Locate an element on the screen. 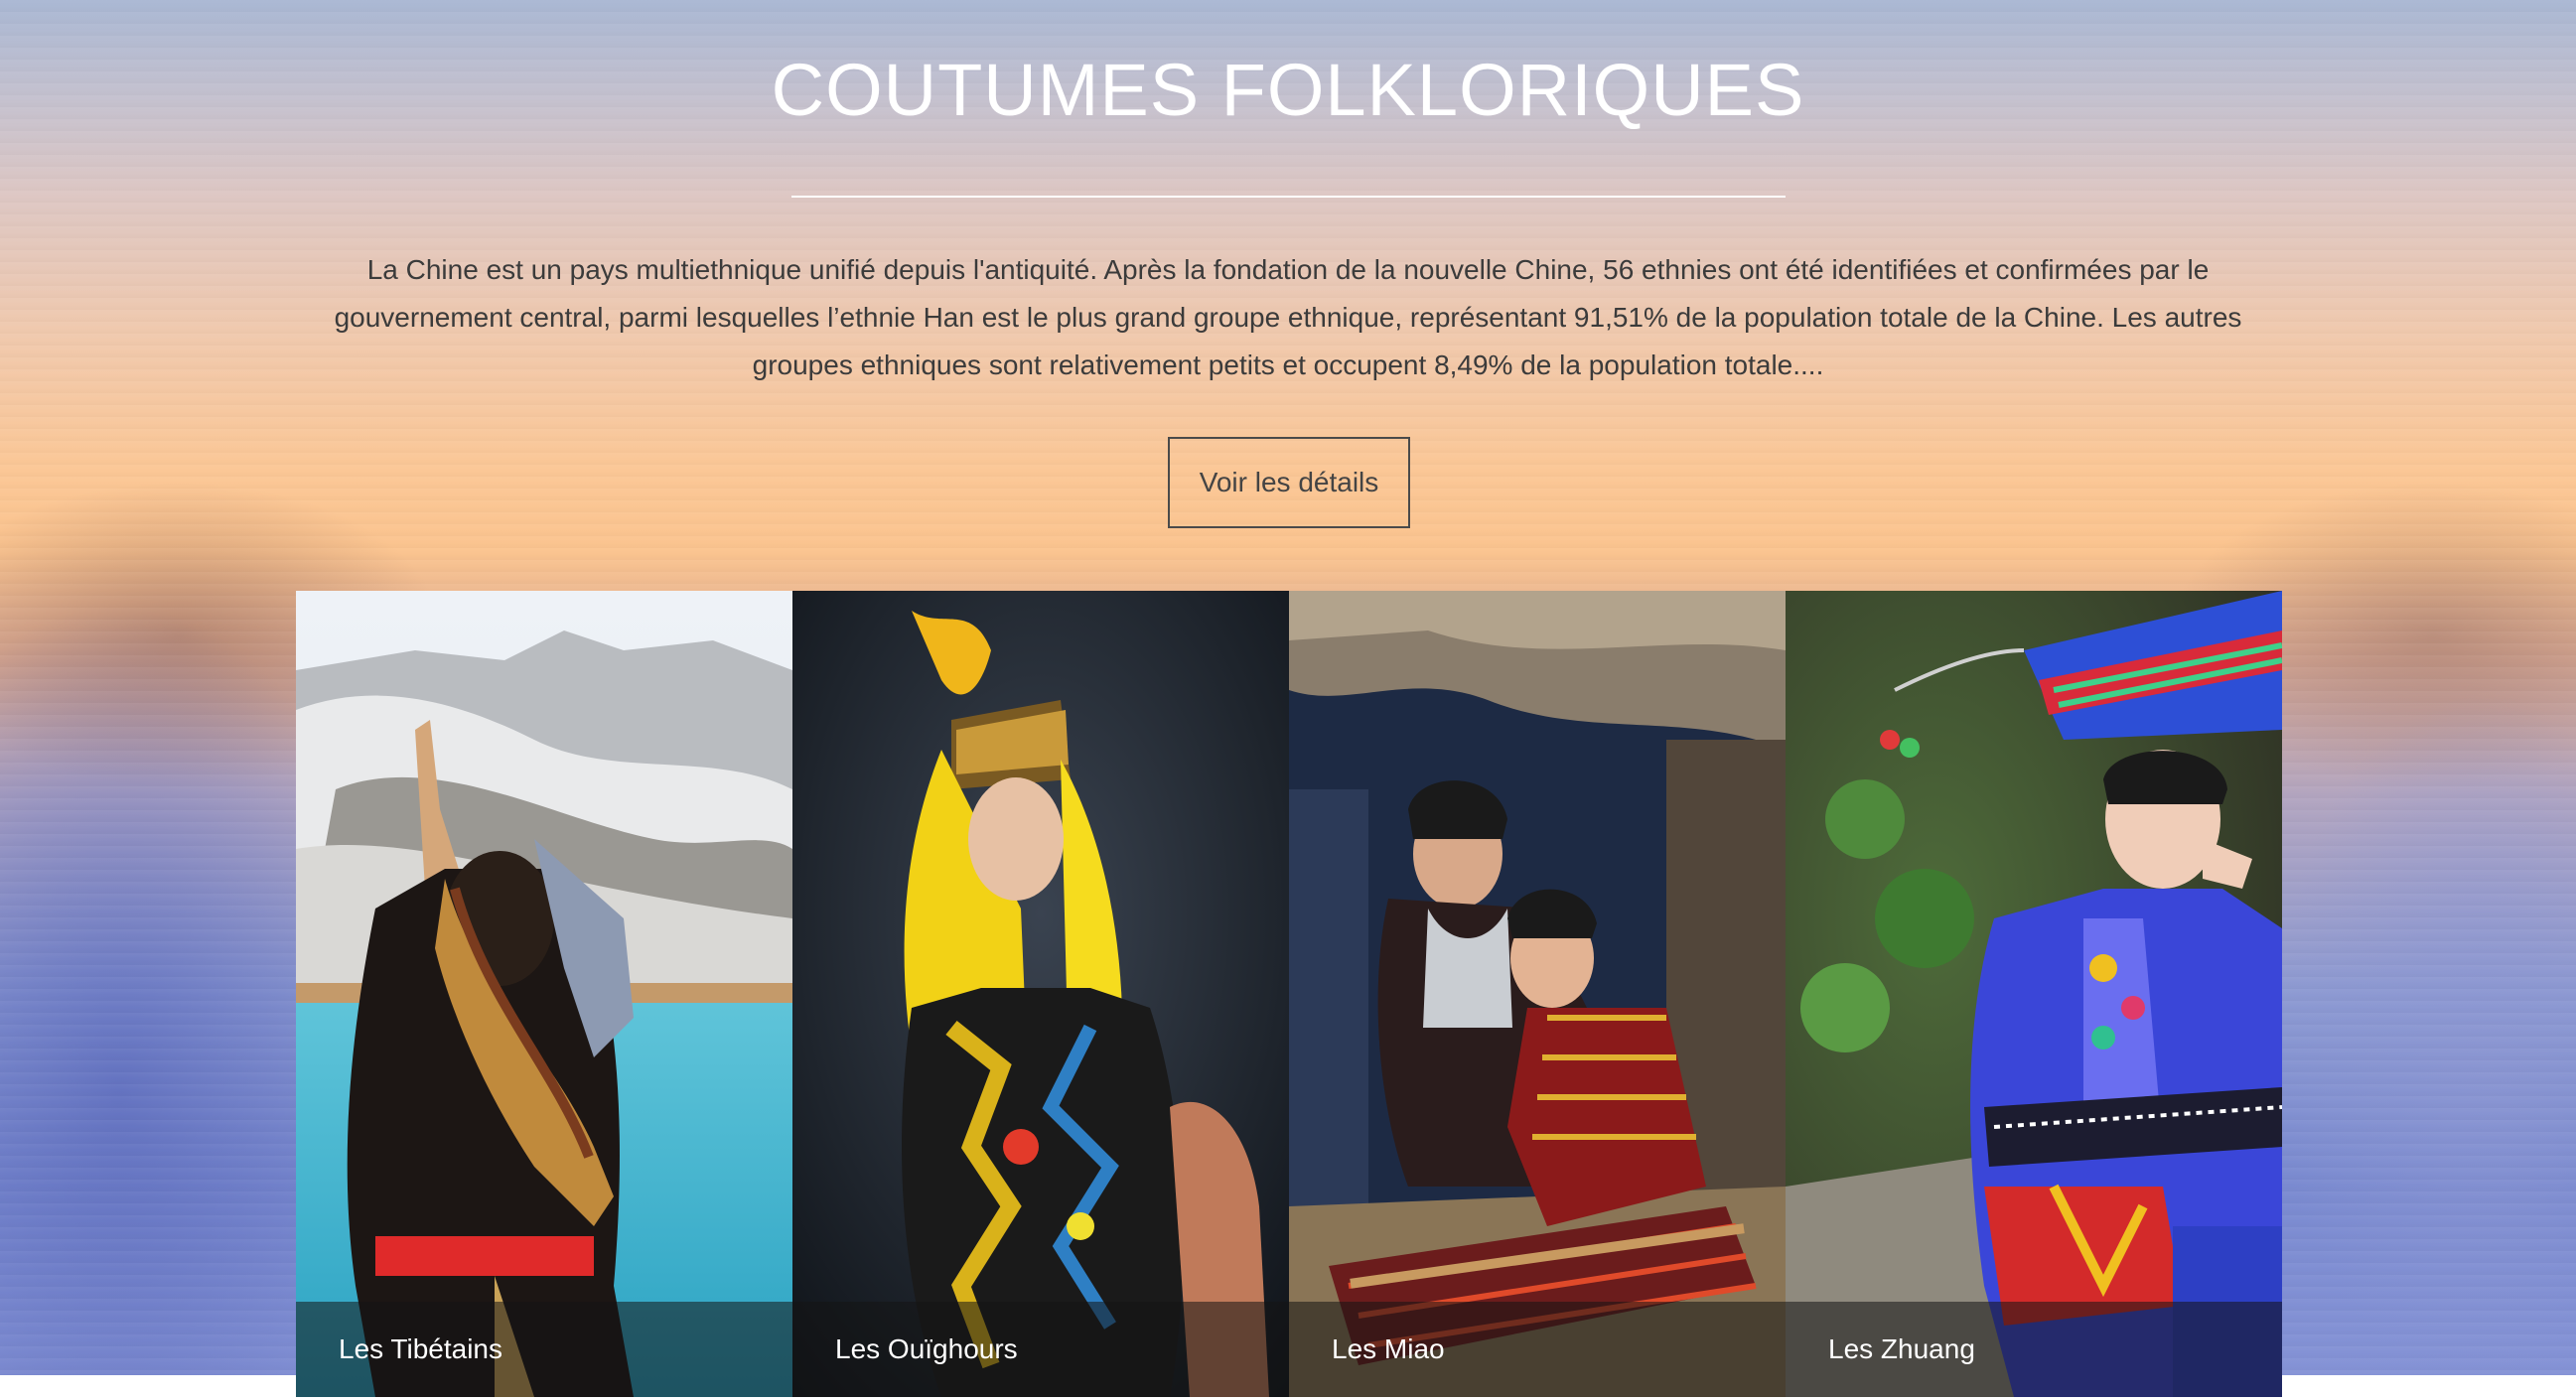 Image resolution: width=2576 pixels, height=1400 pixels. tibetans-photo is located at coordinates (544, 994).